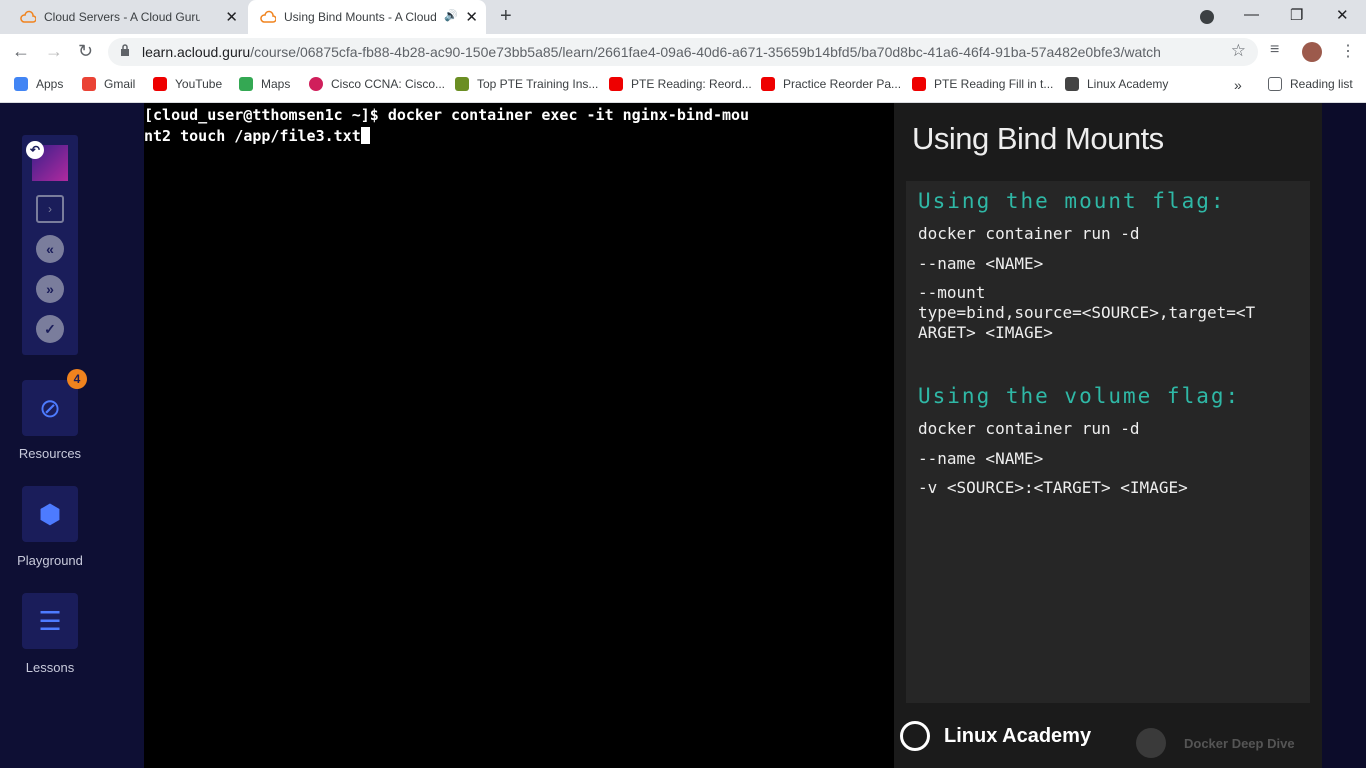  I want to click on resources-badge: 4, so click(77, 379).